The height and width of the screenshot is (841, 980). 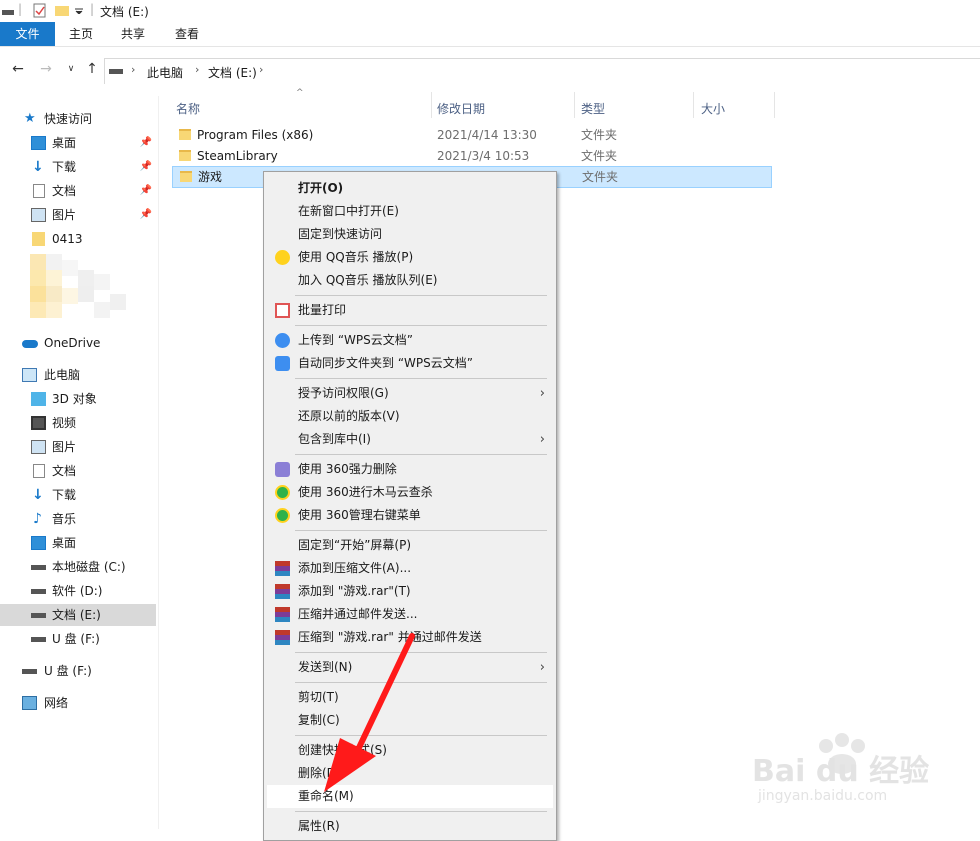 I want to click on breadcrumb-drive-e: 文档 (E:), so click(x=232, y=72).